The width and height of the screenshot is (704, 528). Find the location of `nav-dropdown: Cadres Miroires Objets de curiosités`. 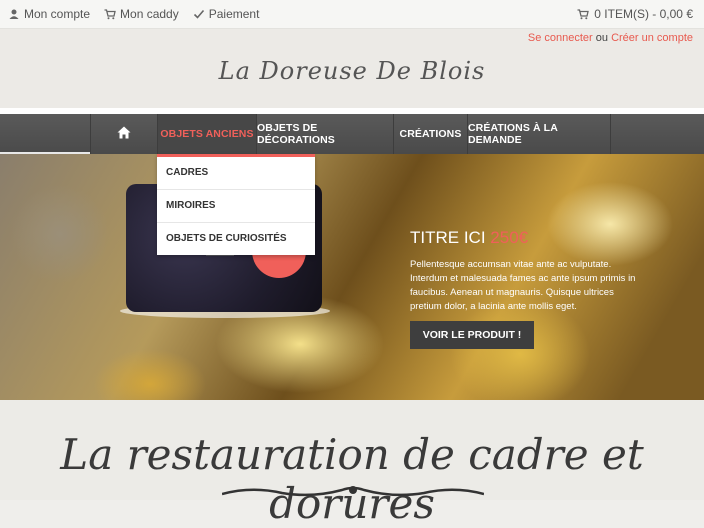

nav-dropdown: Cadres Miroires Objets de curiosités is located at coordinates (236, 204).